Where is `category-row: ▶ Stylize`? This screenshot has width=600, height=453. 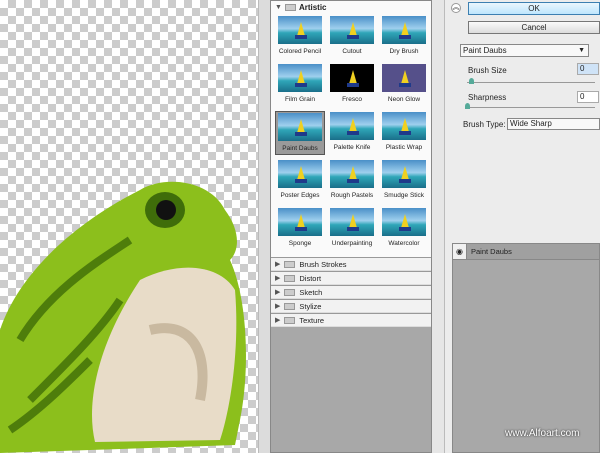
category-row: ▶ Stylize is located at coordinates (351, 306).